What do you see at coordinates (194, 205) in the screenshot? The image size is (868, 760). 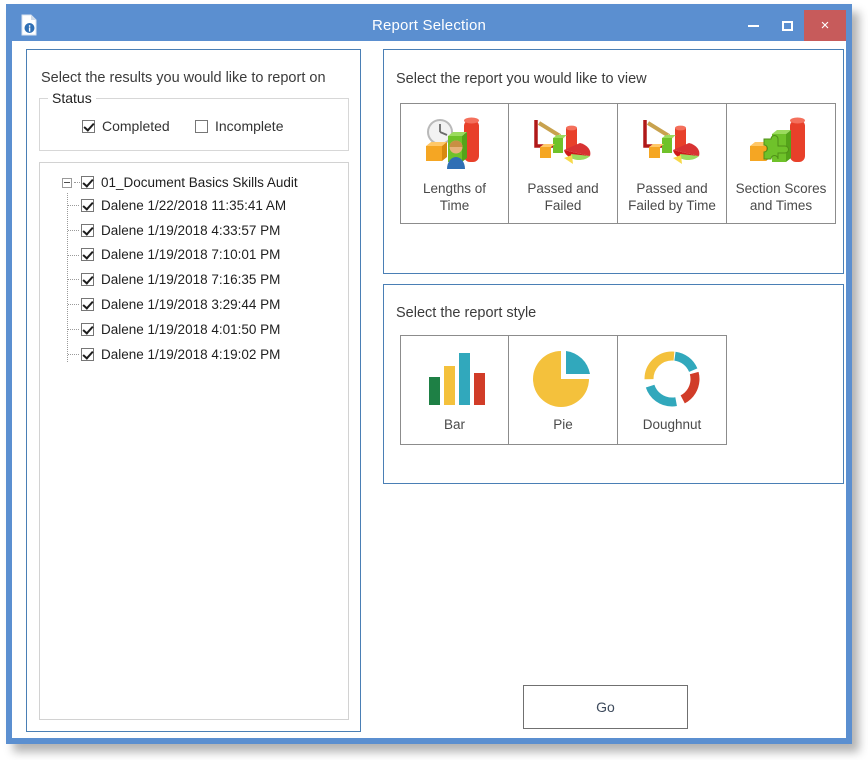 I see `tree-item-label: Dalene 1/22/2018 11:35:41 AM` at bounding box center [194, 205].